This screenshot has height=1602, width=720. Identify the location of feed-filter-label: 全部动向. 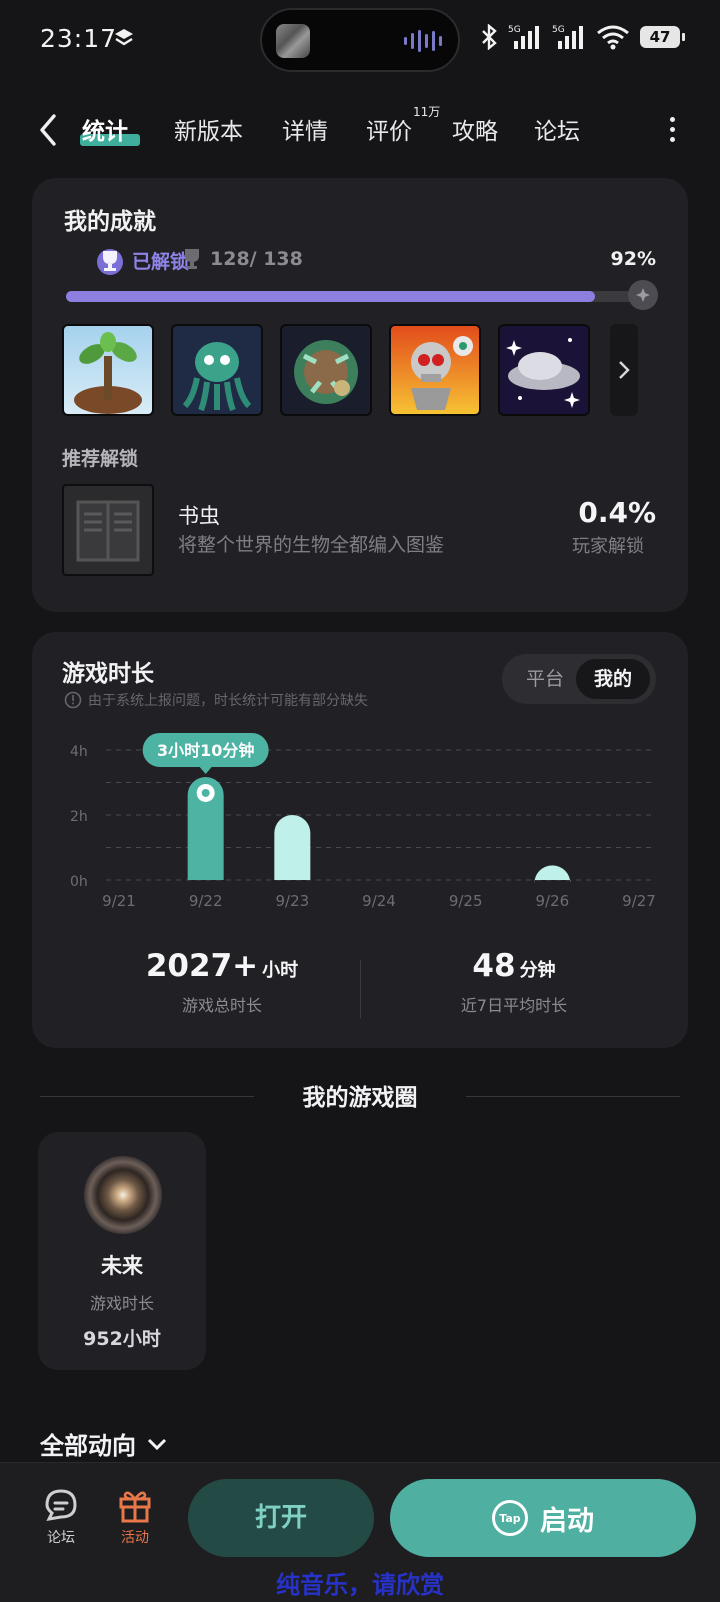
(88, 1446).